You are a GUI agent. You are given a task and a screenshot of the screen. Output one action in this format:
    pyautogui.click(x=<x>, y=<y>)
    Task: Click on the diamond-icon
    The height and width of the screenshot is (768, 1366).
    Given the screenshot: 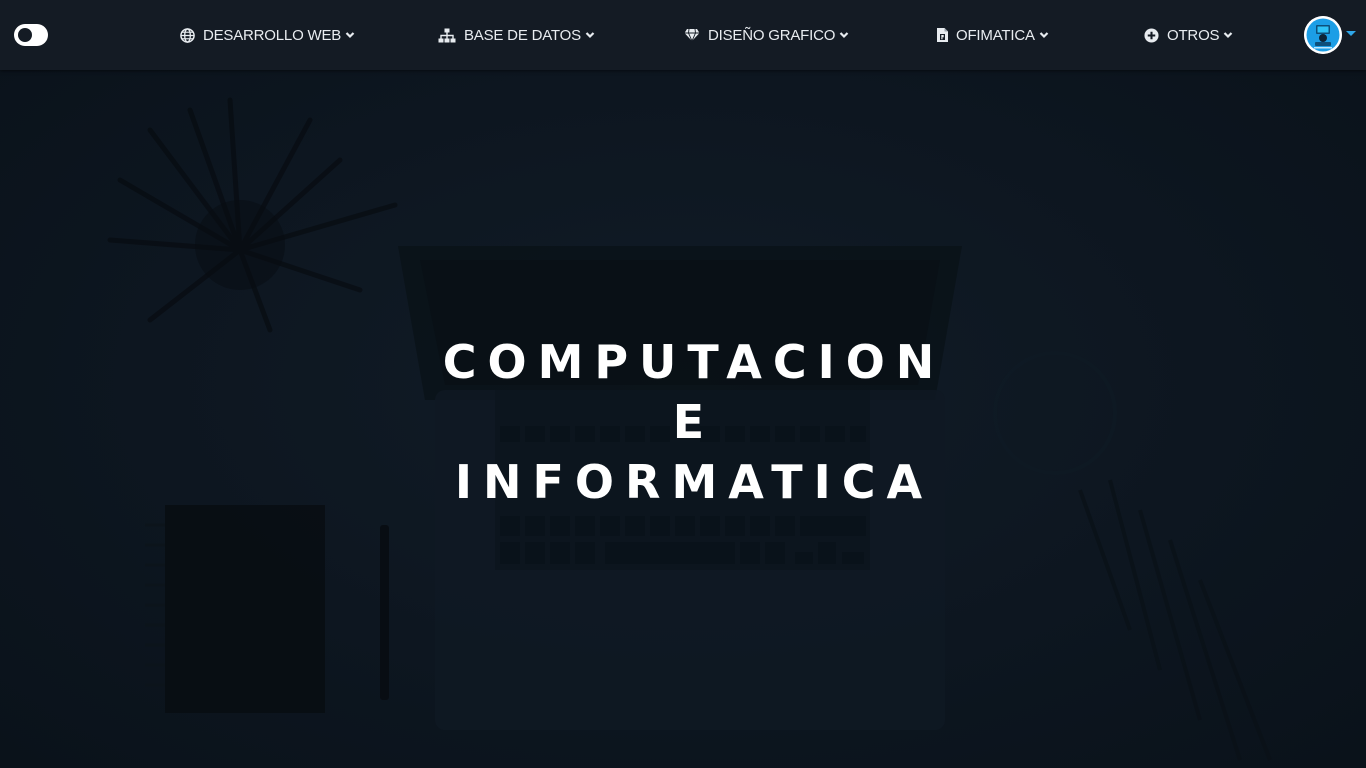 What is the action you would take?
    pyautogui.click(x=692, y=35)
    